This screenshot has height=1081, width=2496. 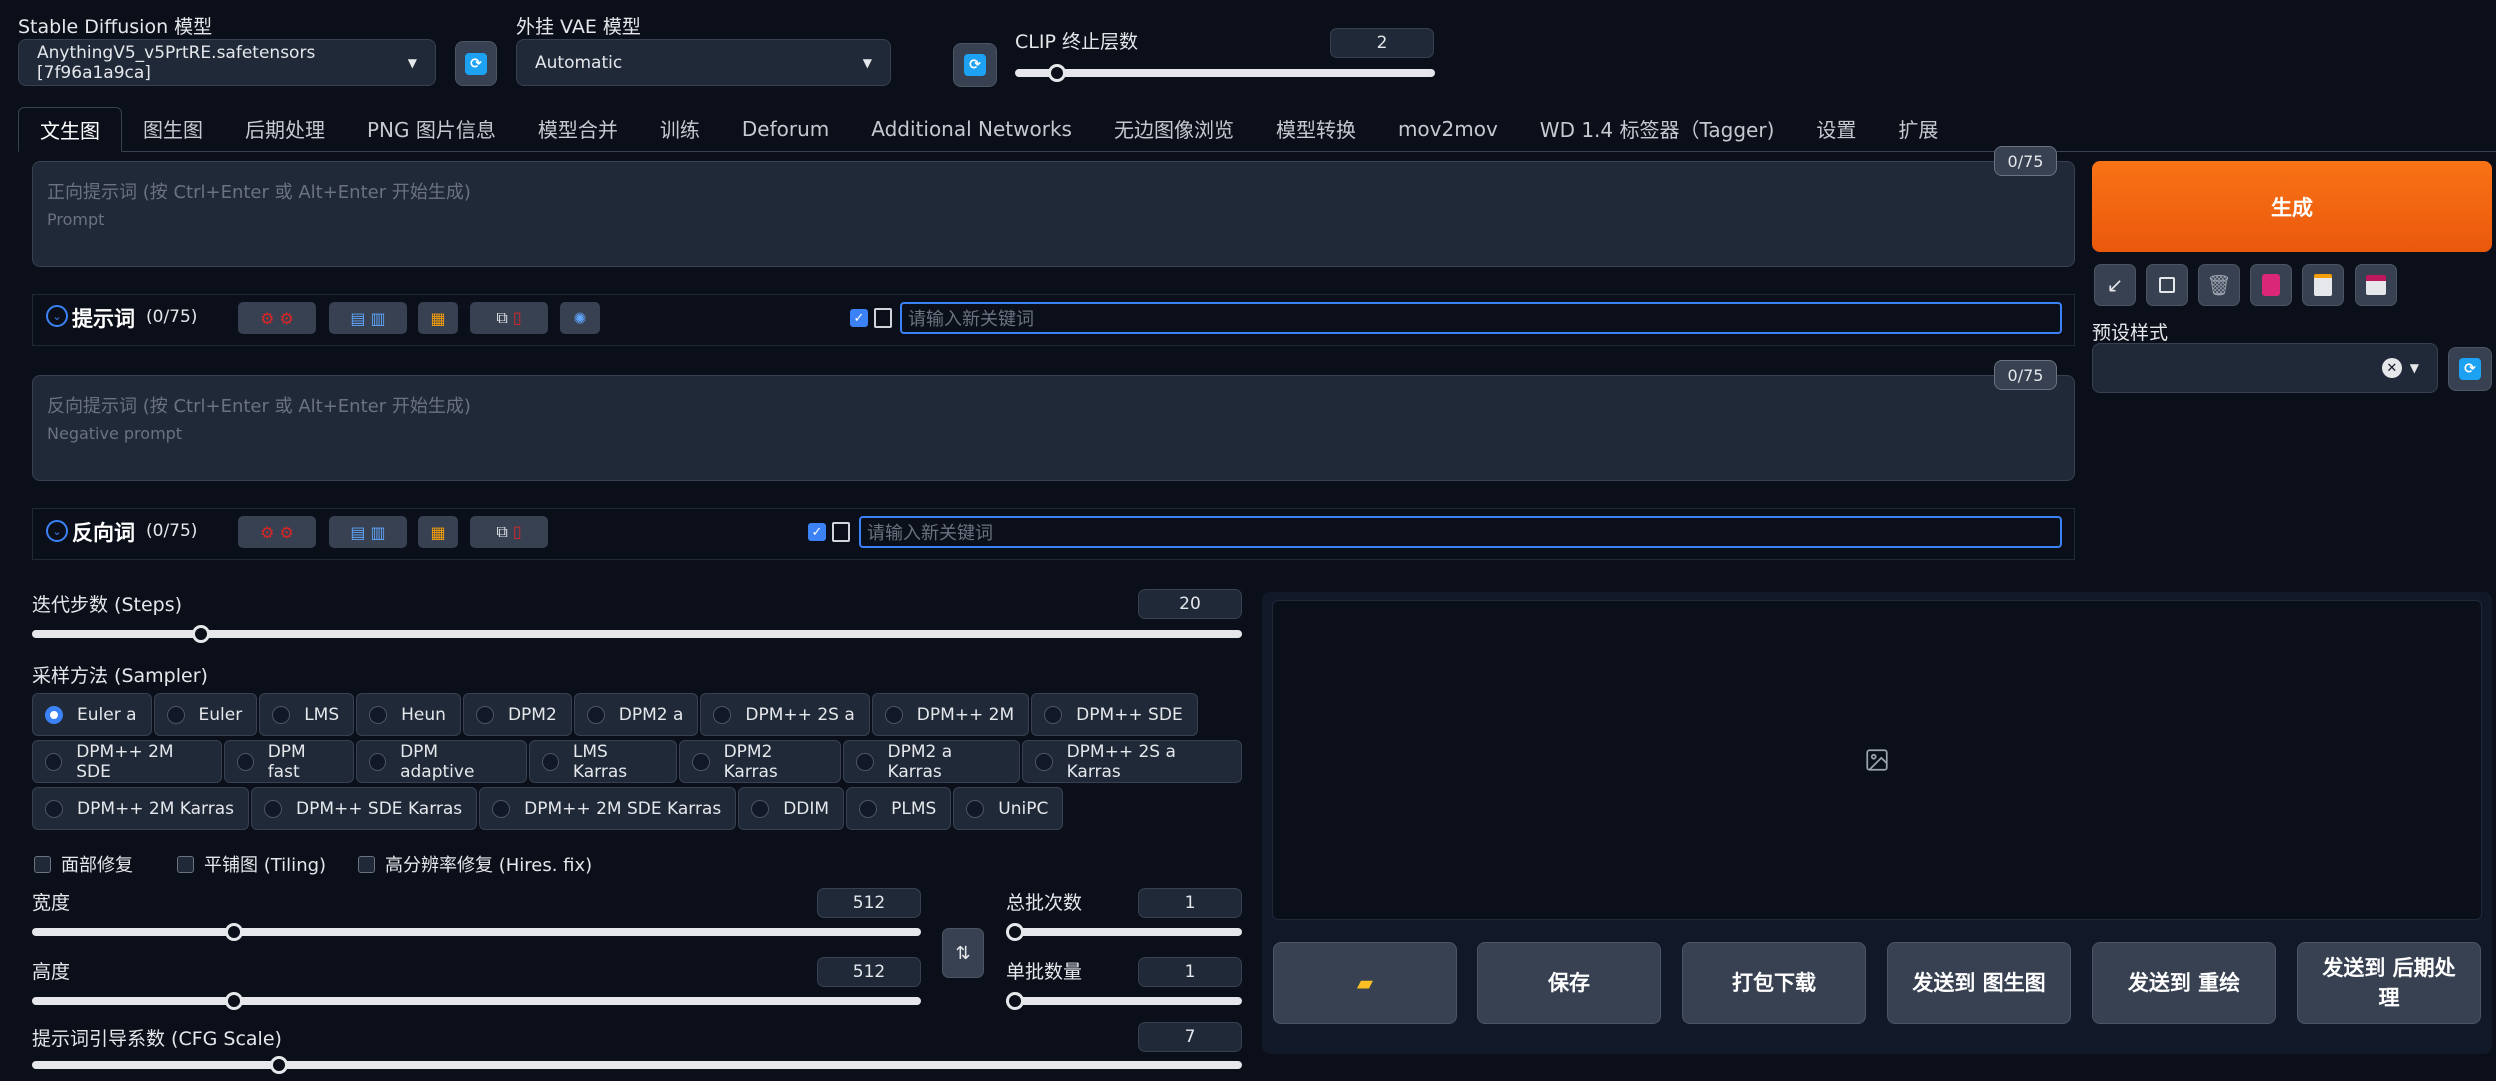 What do you see at coordinates (869, 903) in the screenshot?
I see `width-number: 512` at bounding box center [869, 903].